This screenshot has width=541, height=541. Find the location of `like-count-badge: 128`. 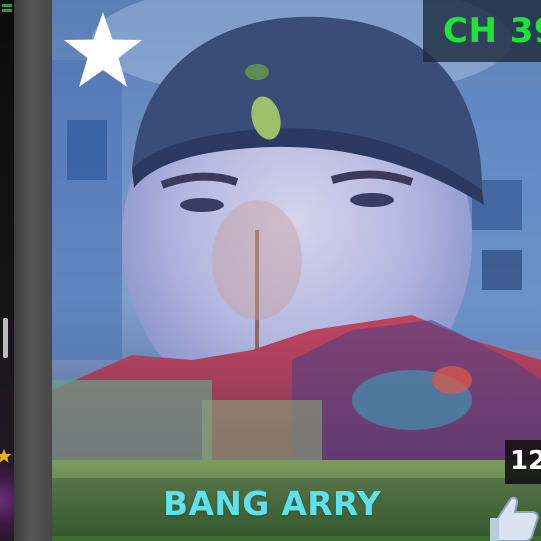

like-count-badge: 128 is located at coordinates (523, 462).